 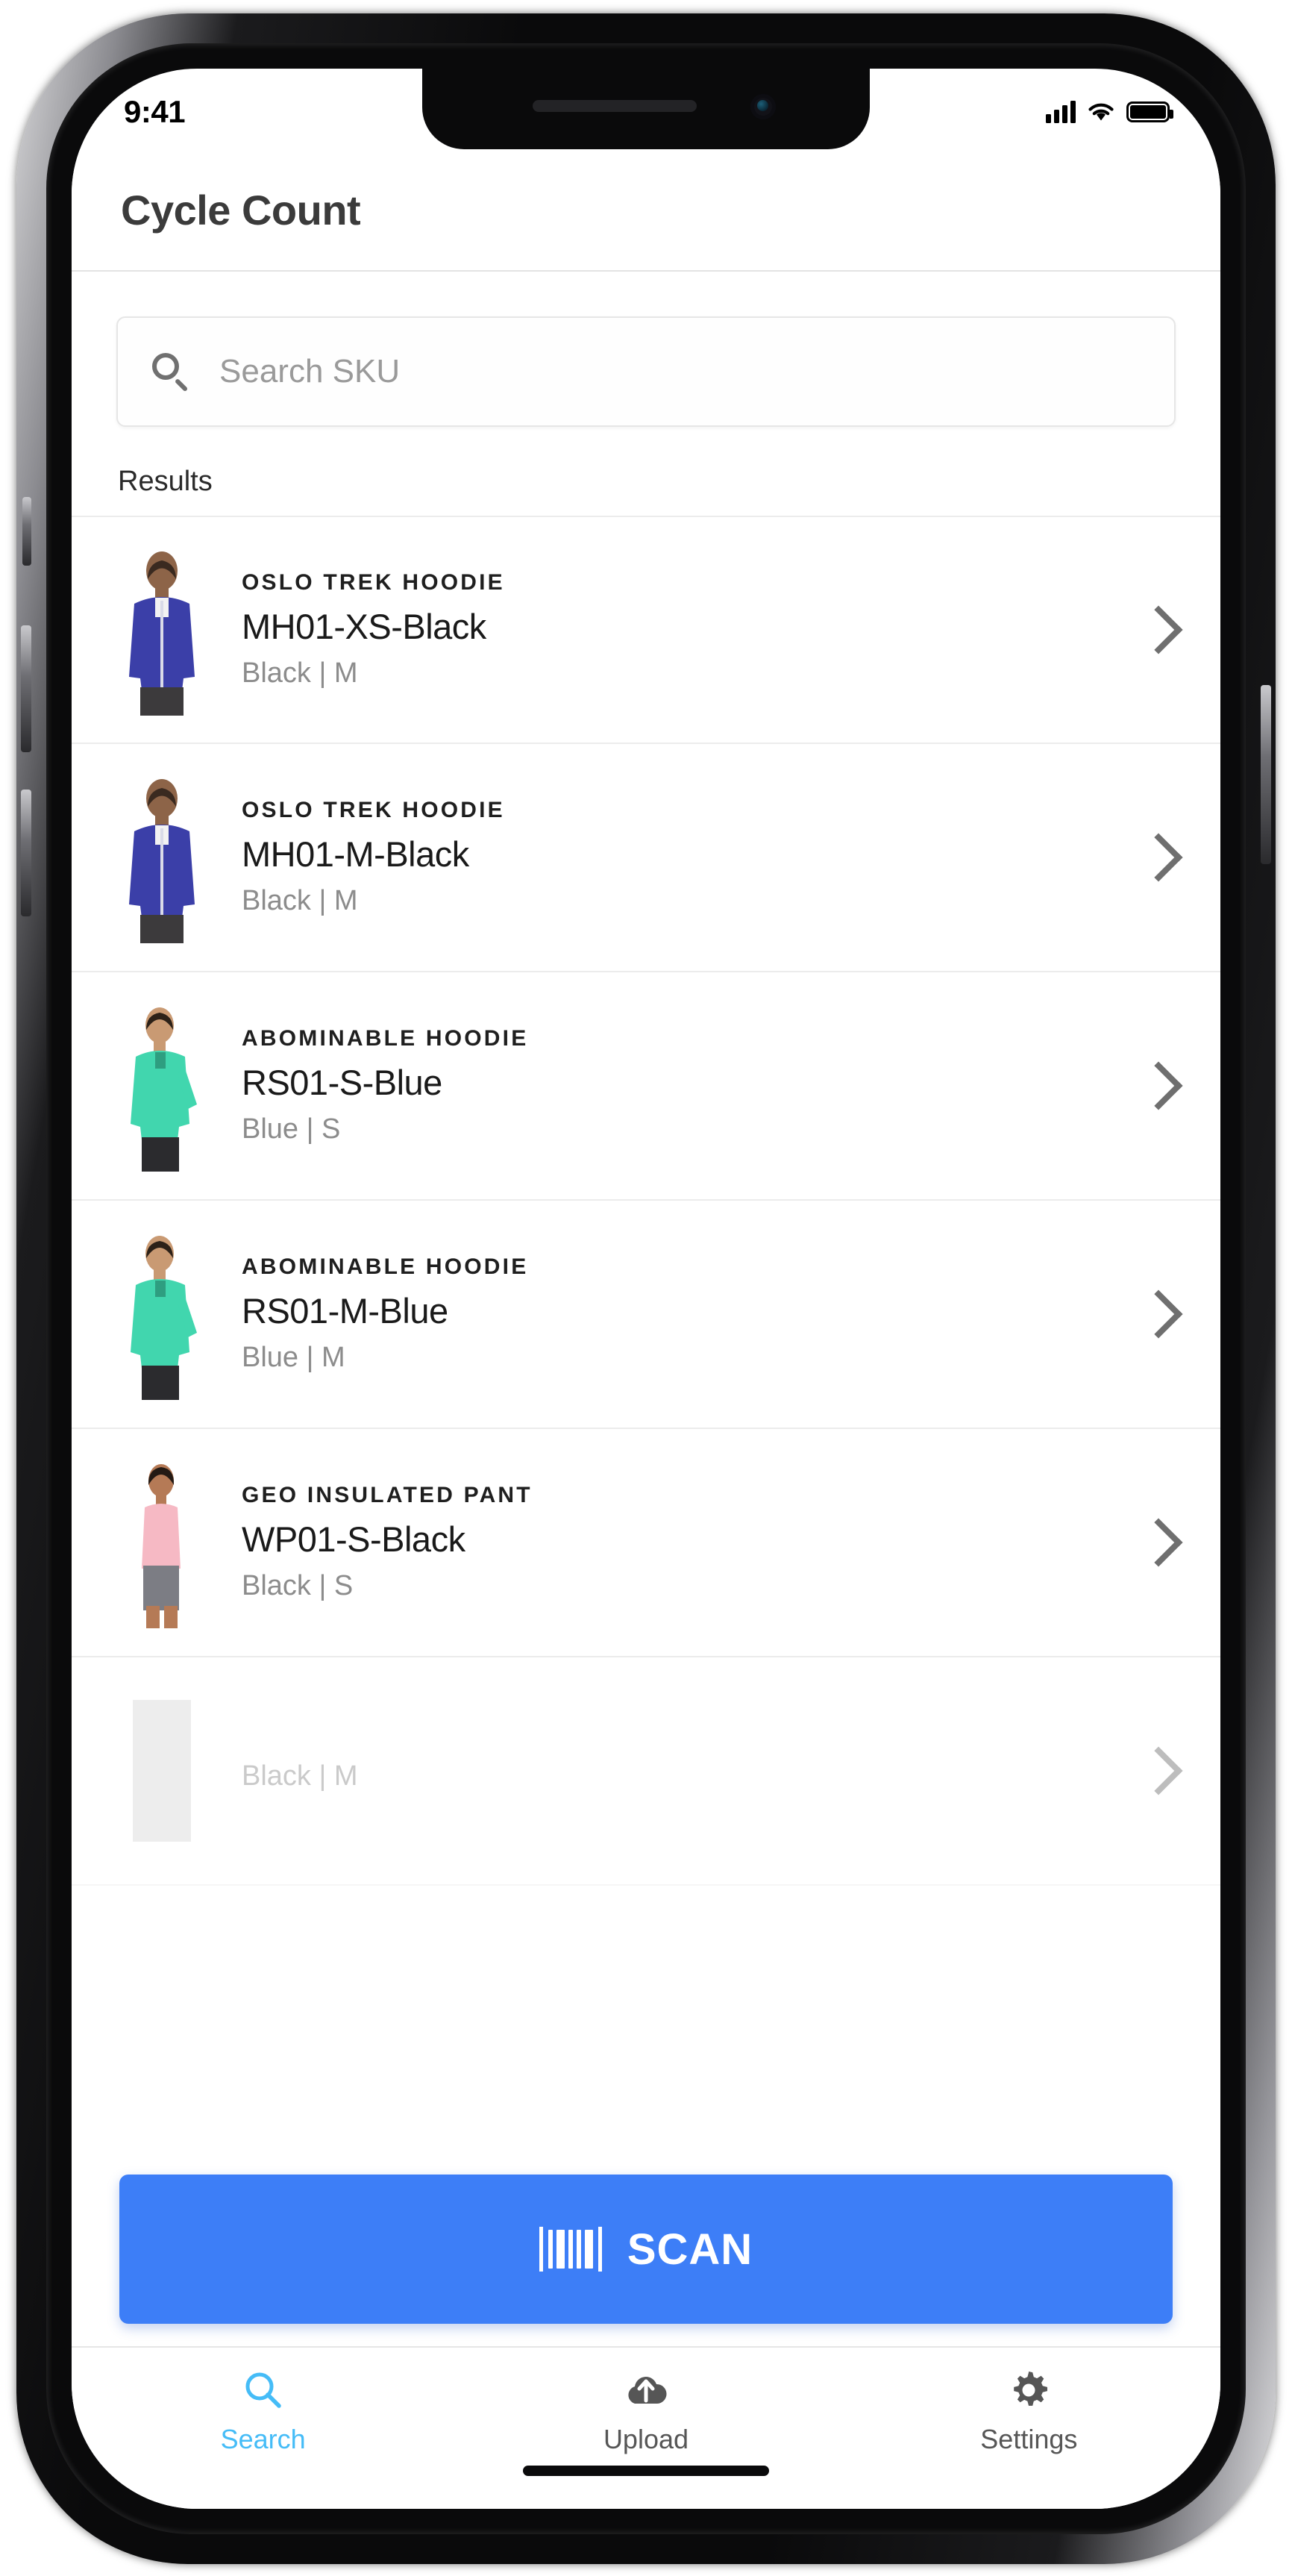 What do you see at coordinates (646, 2439) in the screenshot?
I see `tab-upload-label: Upload` at bounding box center [646, 2439].